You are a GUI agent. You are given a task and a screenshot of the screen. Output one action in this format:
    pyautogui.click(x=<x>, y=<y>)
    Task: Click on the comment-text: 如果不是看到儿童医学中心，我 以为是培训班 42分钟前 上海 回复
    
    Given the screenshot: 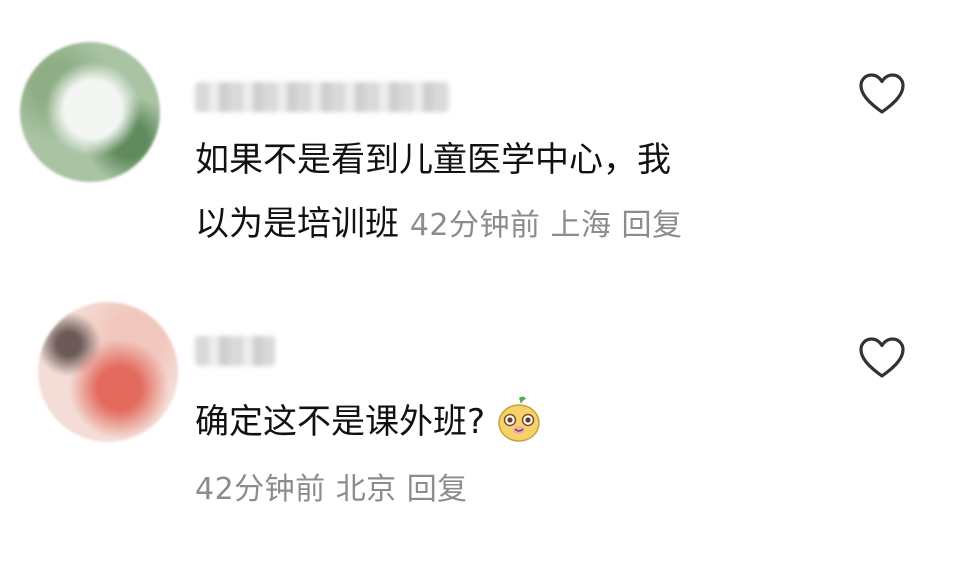 What is the action you would take?
    pyautogui.click(x=505, y=193)
    